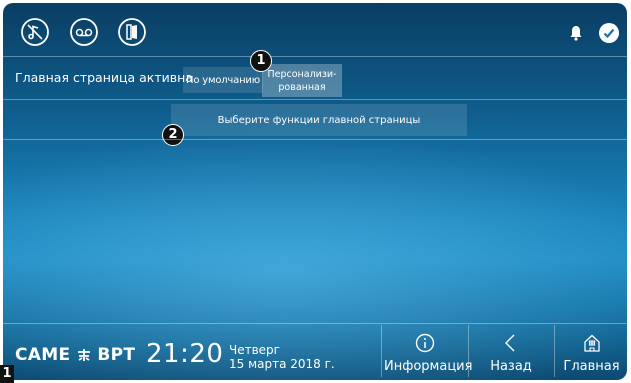 The width and height of the screenshot is (631, 383). I want to click on info-icon, so click(425, 343).